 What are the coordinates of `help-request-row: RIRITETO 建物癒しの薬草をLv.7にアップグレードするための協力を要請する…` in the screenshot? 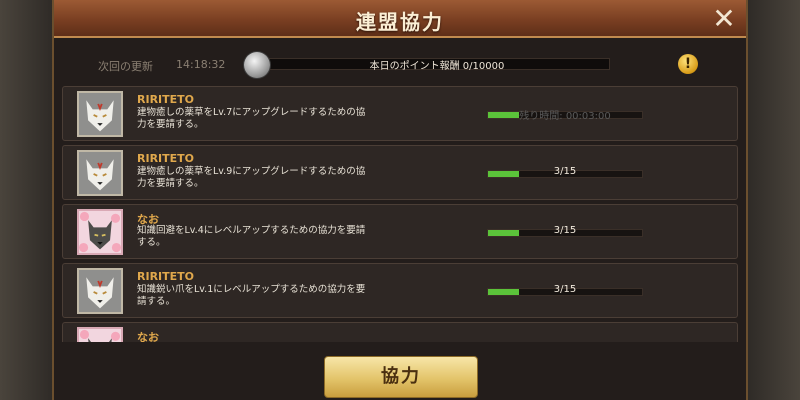 It's located at (400, 113).